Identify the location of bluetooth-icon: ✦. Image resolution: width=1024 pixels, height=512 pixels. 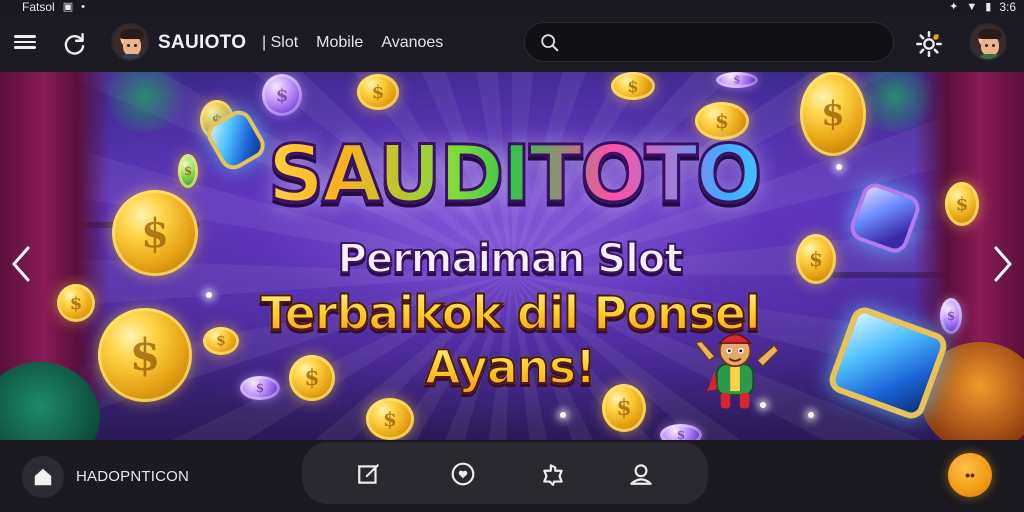
(954, 7).